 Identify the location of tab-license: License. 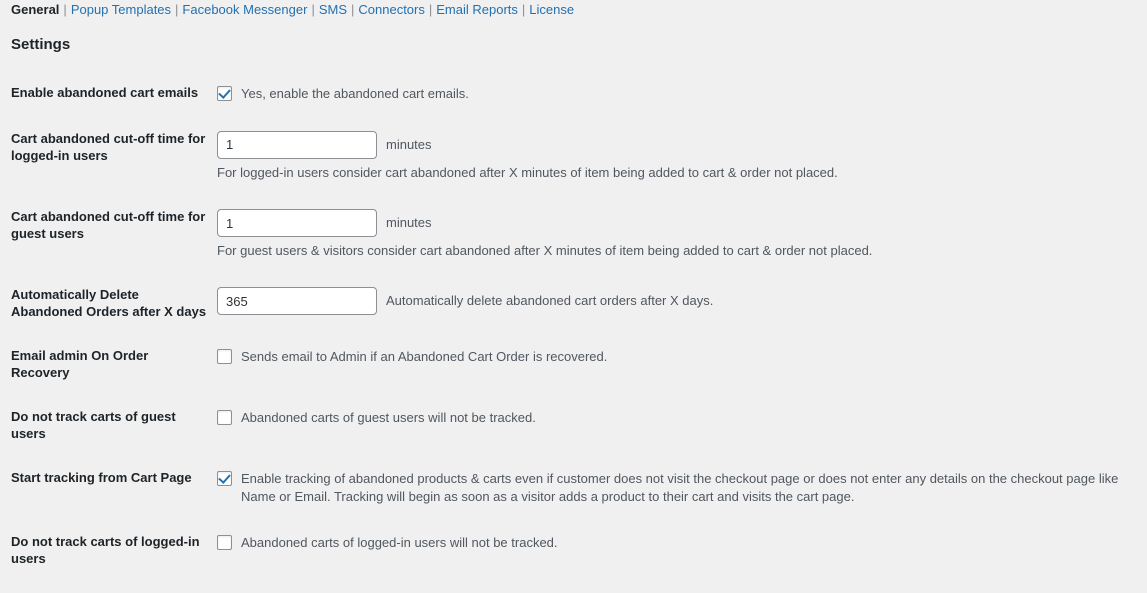
(551, 9).